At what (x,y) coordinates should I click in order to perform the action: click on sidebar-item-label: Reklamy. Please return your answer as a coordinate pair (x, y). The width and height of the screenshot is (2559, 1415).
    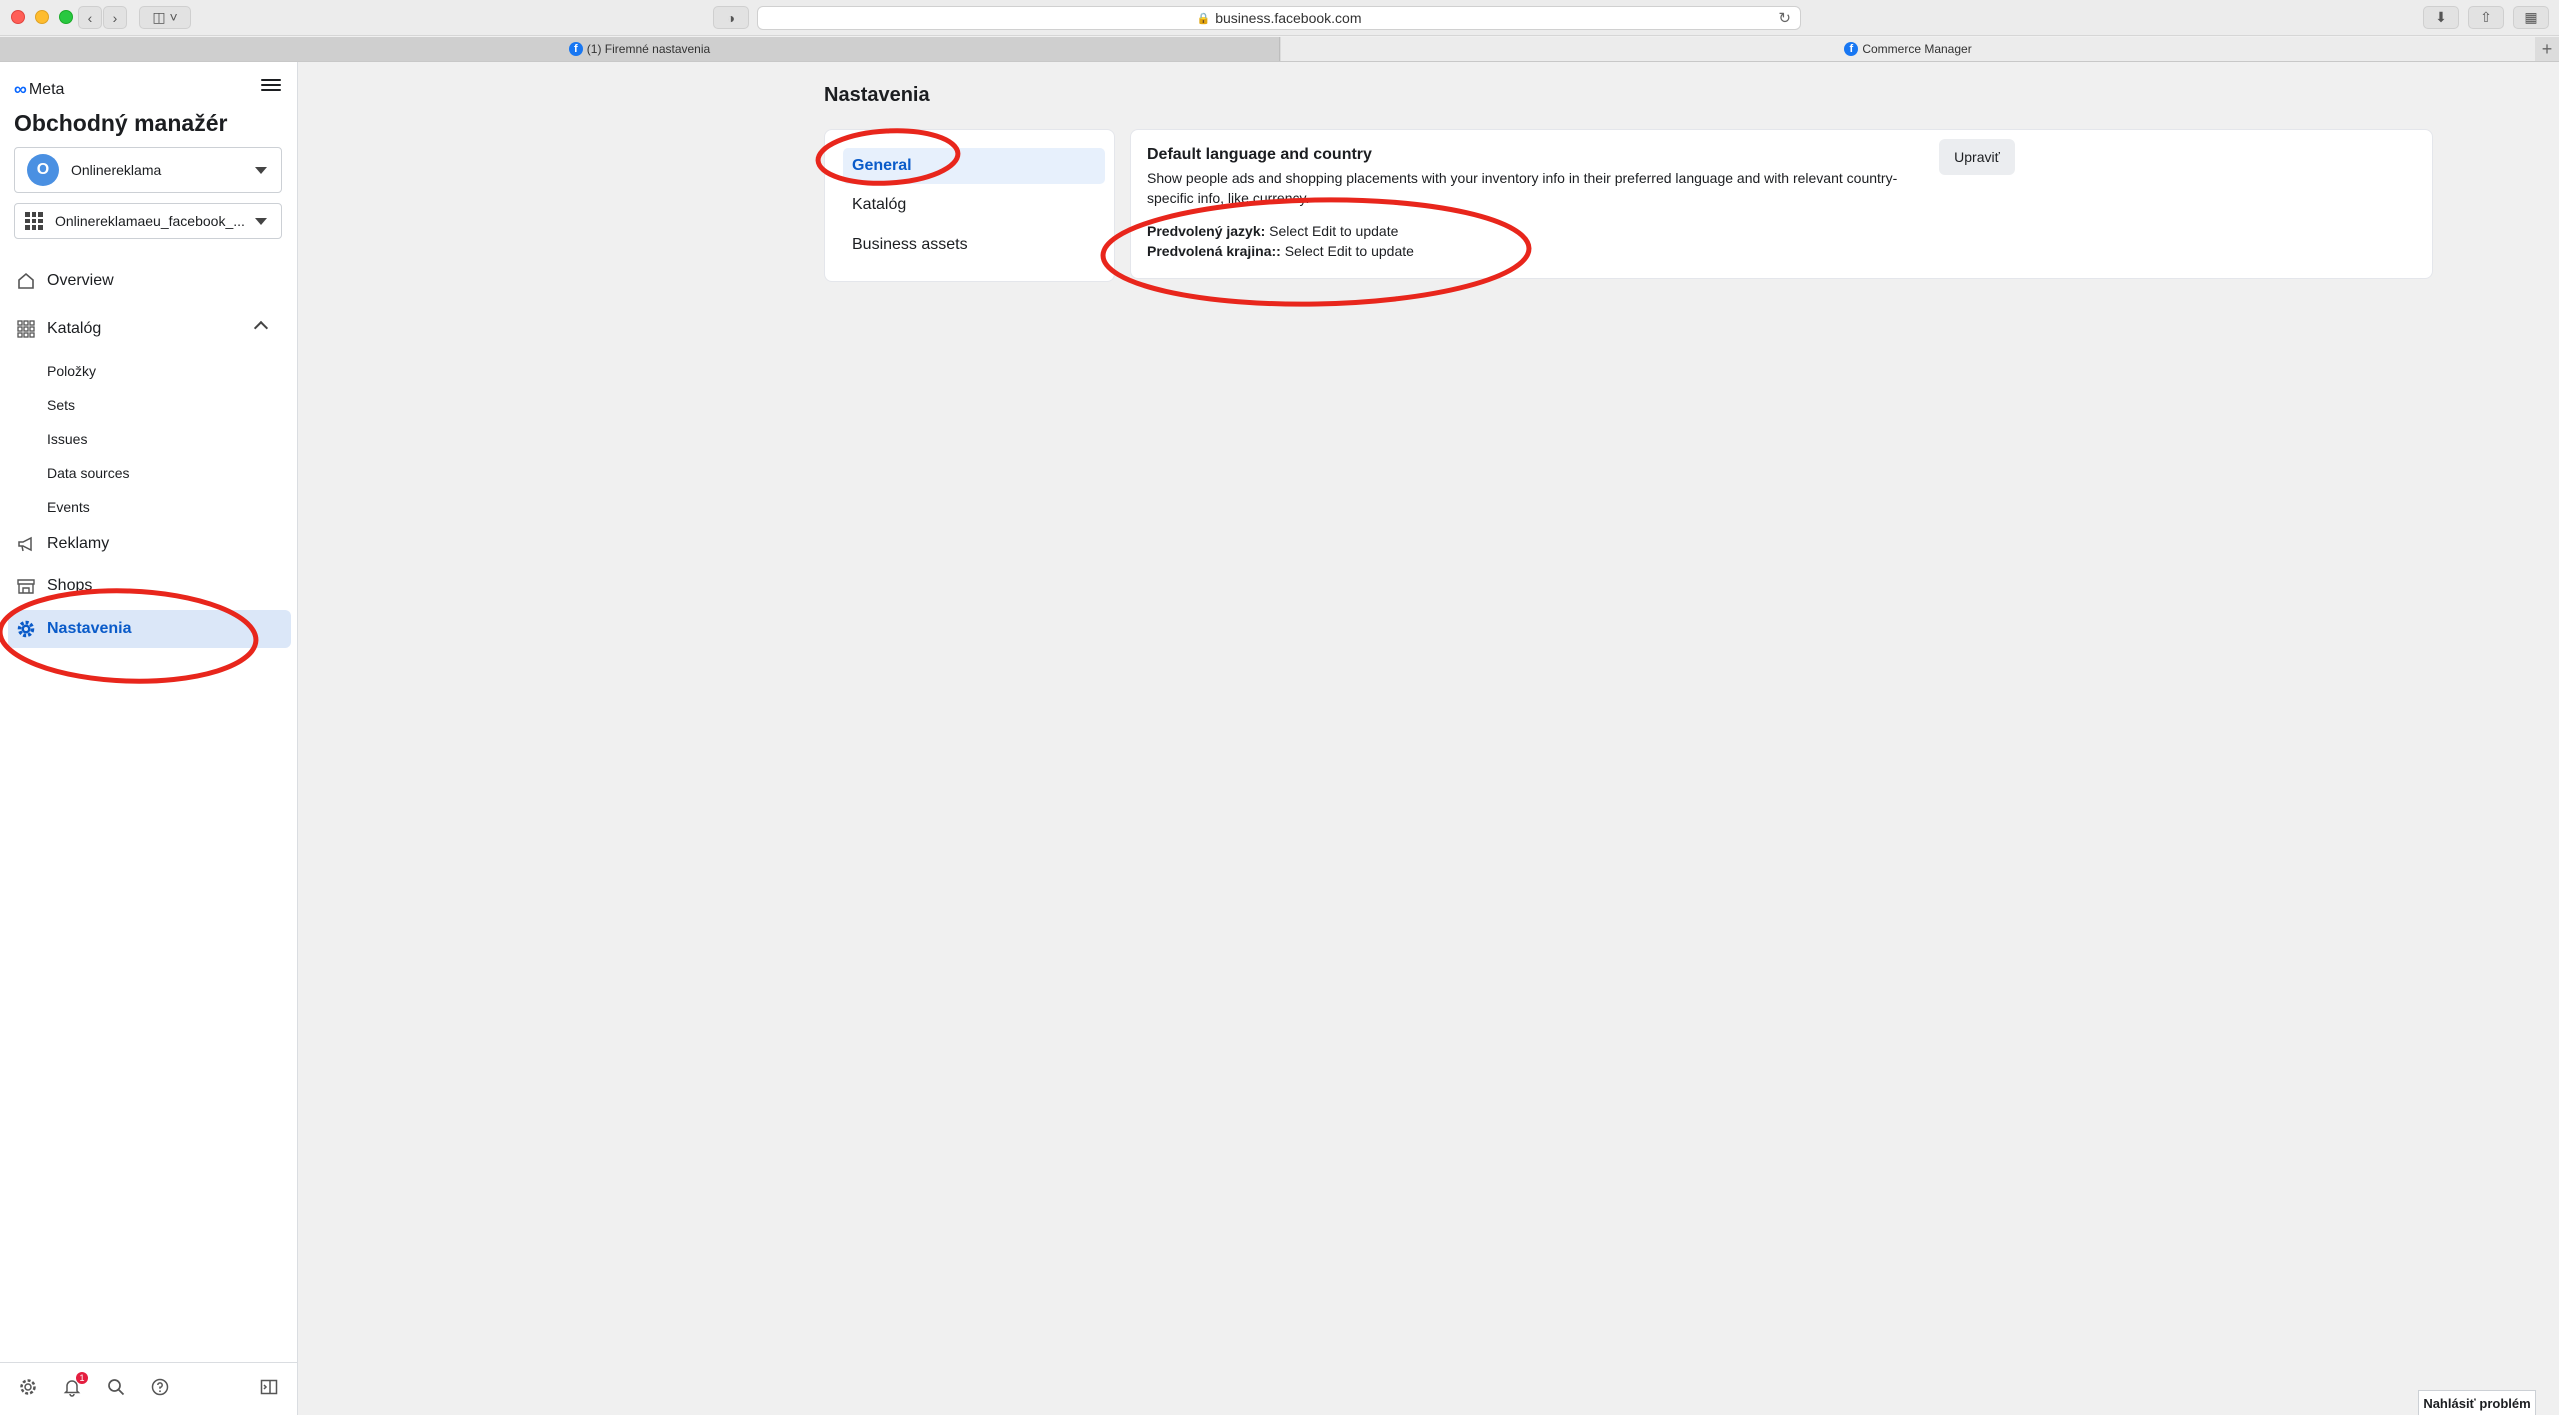
    Looking at the image, I should click on (78, 543).